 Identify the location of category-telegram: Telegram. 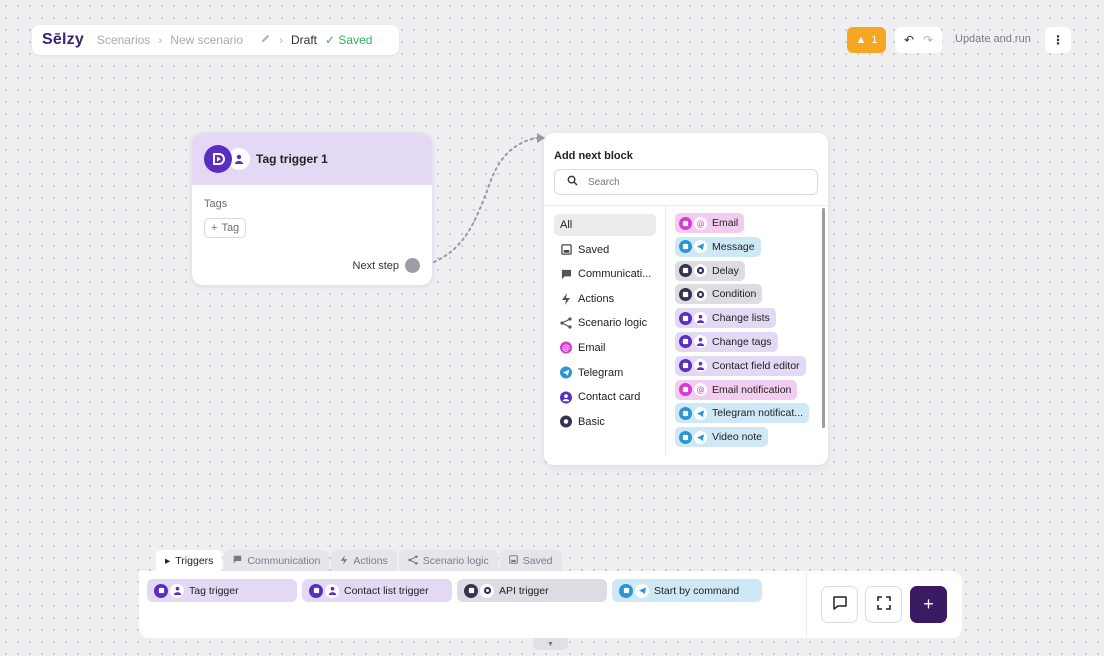
(605, 373).